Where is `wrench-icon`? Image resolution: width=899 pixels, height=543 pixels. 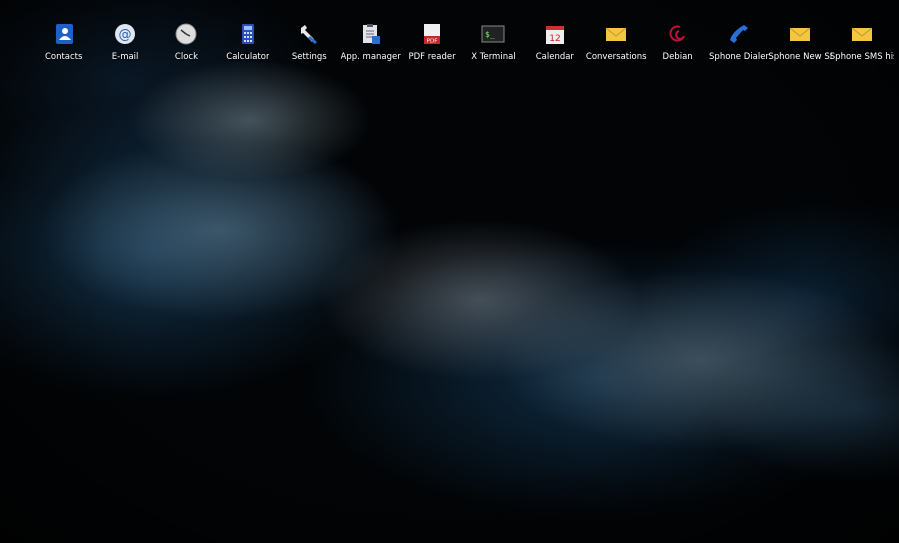
wrench-icon is located at coordinates (309, 34).